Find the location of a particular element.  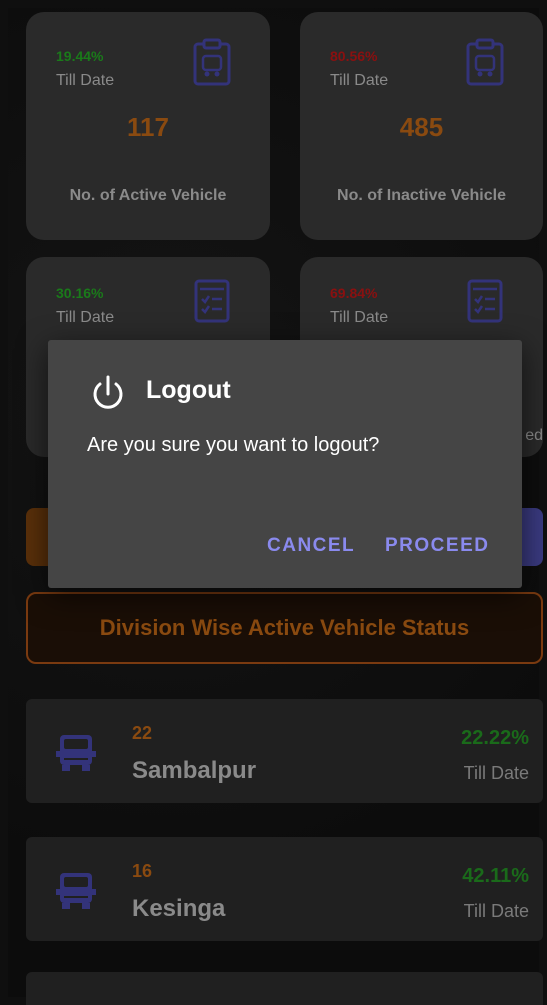

division-count: 16 is located at coordinates (142, 871).